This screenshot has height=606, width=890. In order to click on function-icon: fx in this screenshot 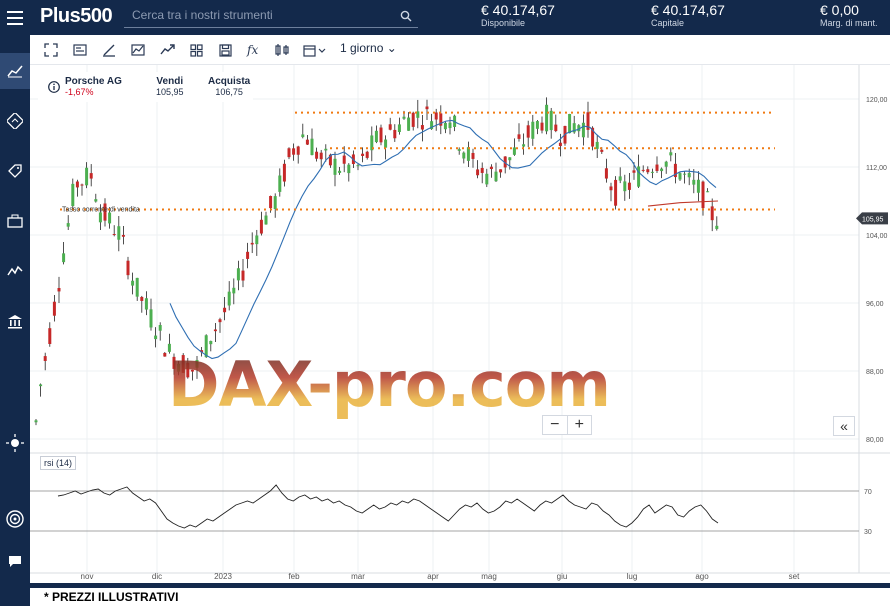, I will do `click(254, 50)`.